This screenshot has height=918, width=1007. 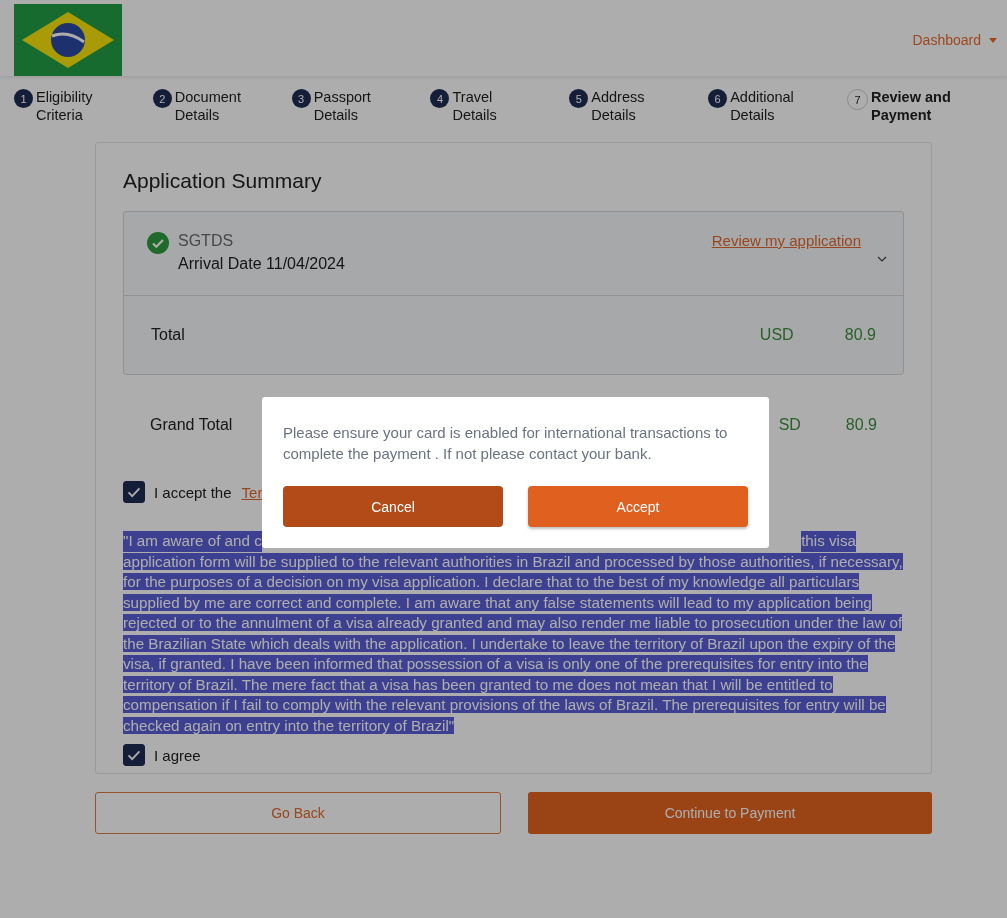 What do you see at coordinates (342, 106) in the screenshot?
I see `step-label: Passport Details` at bounding box center [342, 106].